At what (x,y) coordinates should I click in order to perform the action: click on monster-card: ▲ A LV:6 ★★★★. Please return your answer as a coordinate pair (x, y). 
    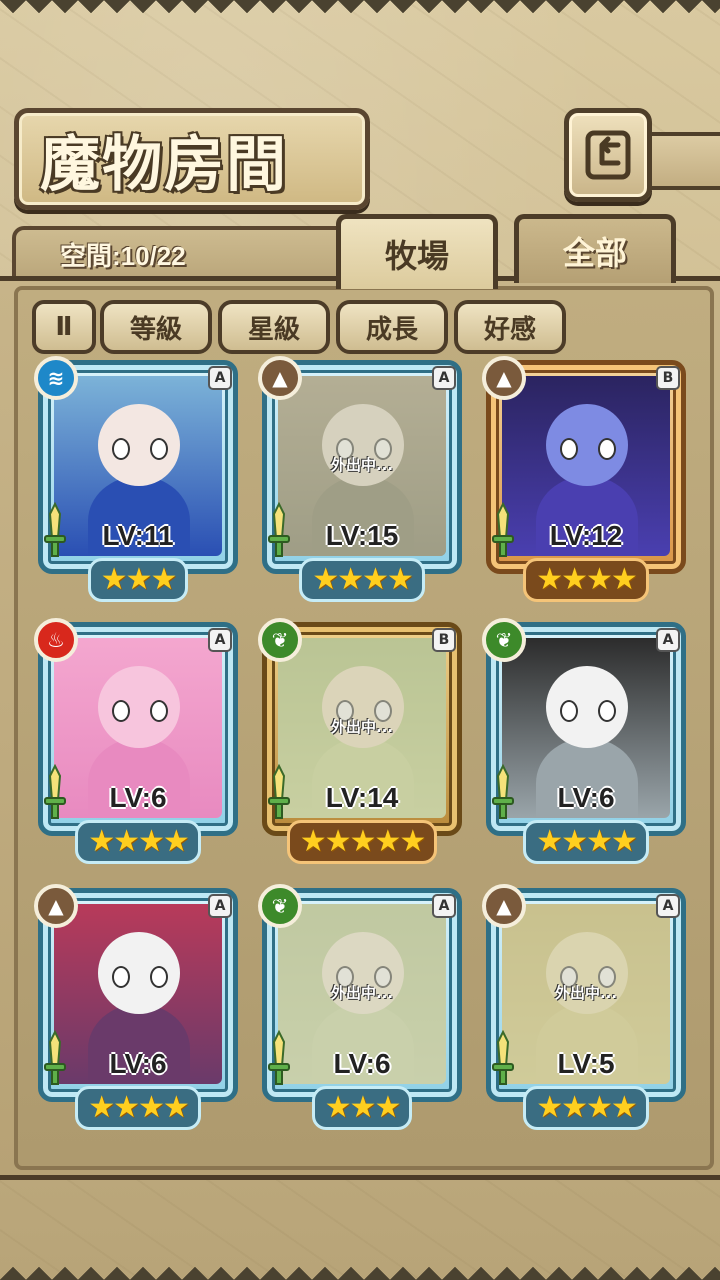
    Looking at the image, I should click on (136, 1007).